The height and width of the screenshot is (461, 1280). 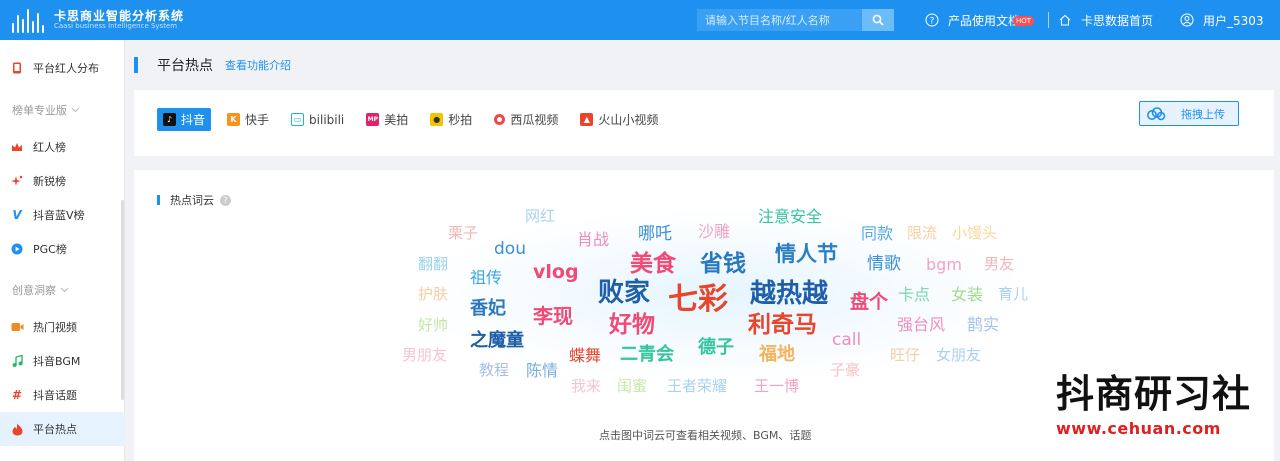 I want to click on home-link: 卡思数据首页, so click(x=1105, y=20).